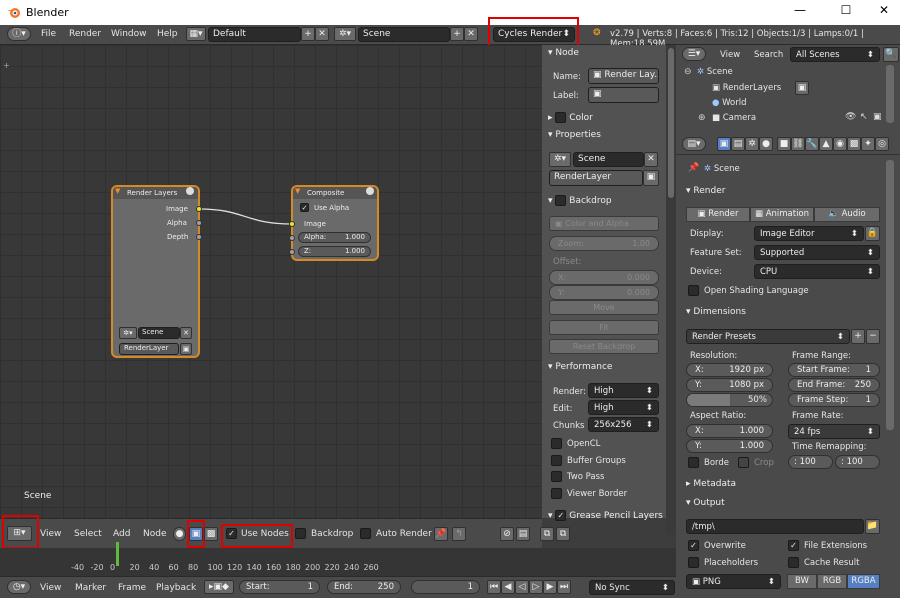 The height and width of the screenshot is (598, 900). What do you see at coordinates (693, 462) in the screenshot?
I see `border-checkbox` at bounding box center [693, 462].